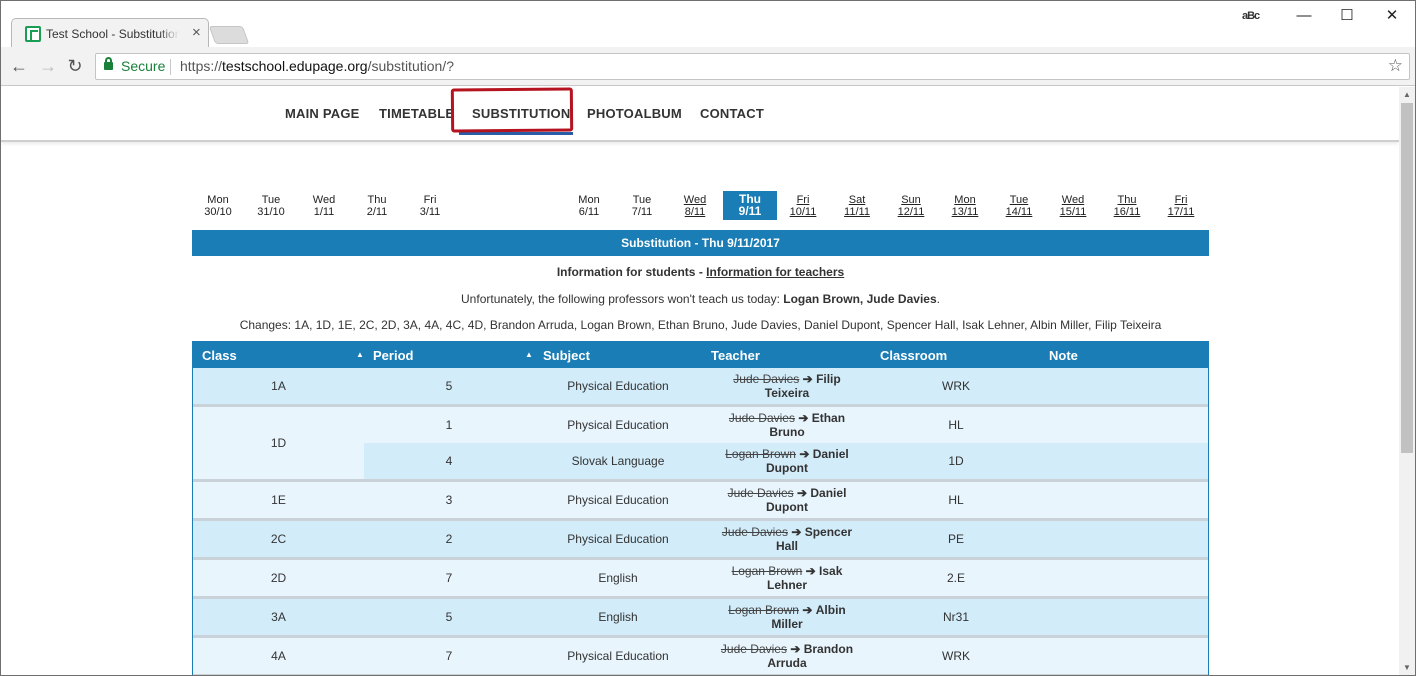  I want to click on header-class: Class, so click(219, 355).